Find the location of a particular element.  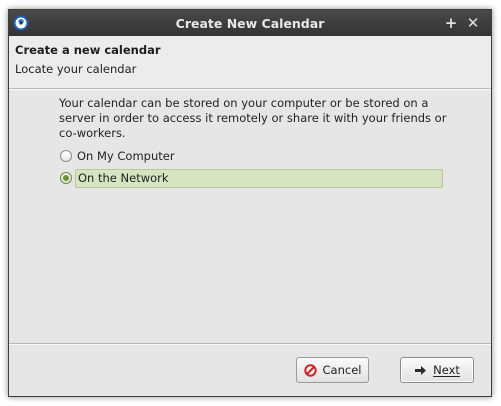

option-label: On the Network is located at coordinates (259, 178).